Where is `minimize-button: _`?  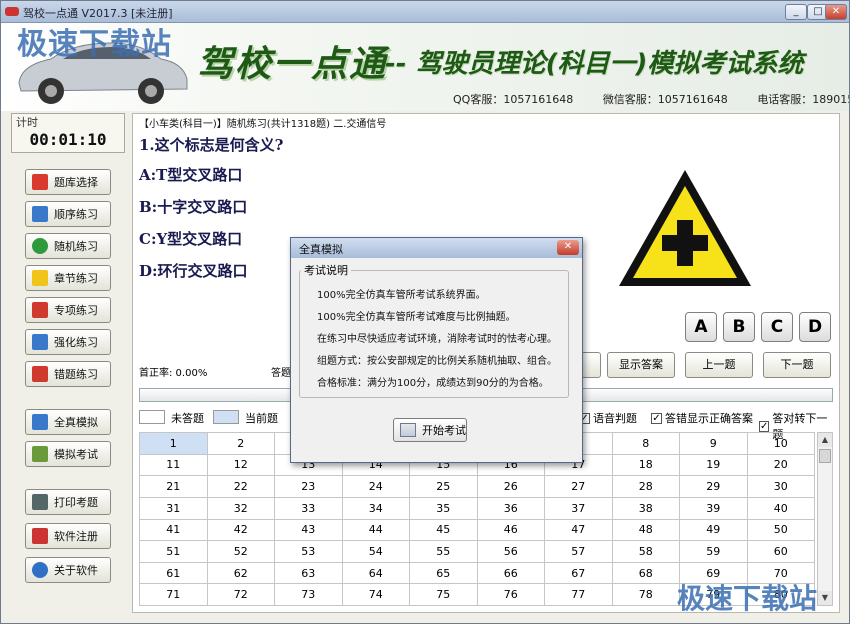
minimize-button: _ is located at coordinates (796, 12).